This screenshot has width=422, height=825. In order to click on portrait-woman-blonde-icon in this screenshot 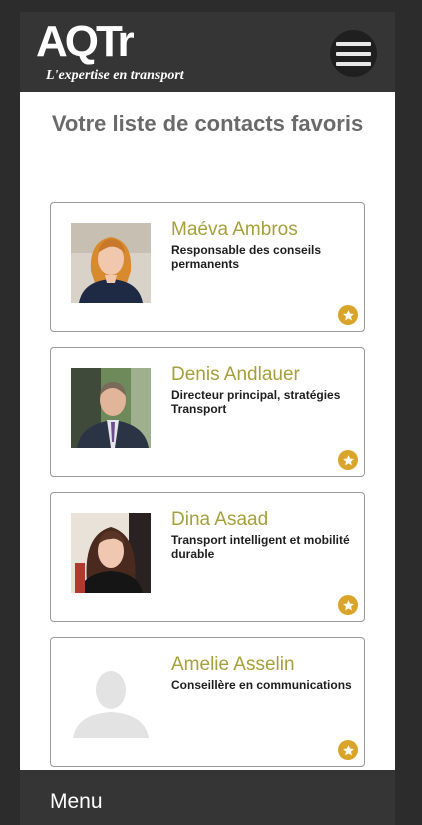, I will do `click(111, 263)`.